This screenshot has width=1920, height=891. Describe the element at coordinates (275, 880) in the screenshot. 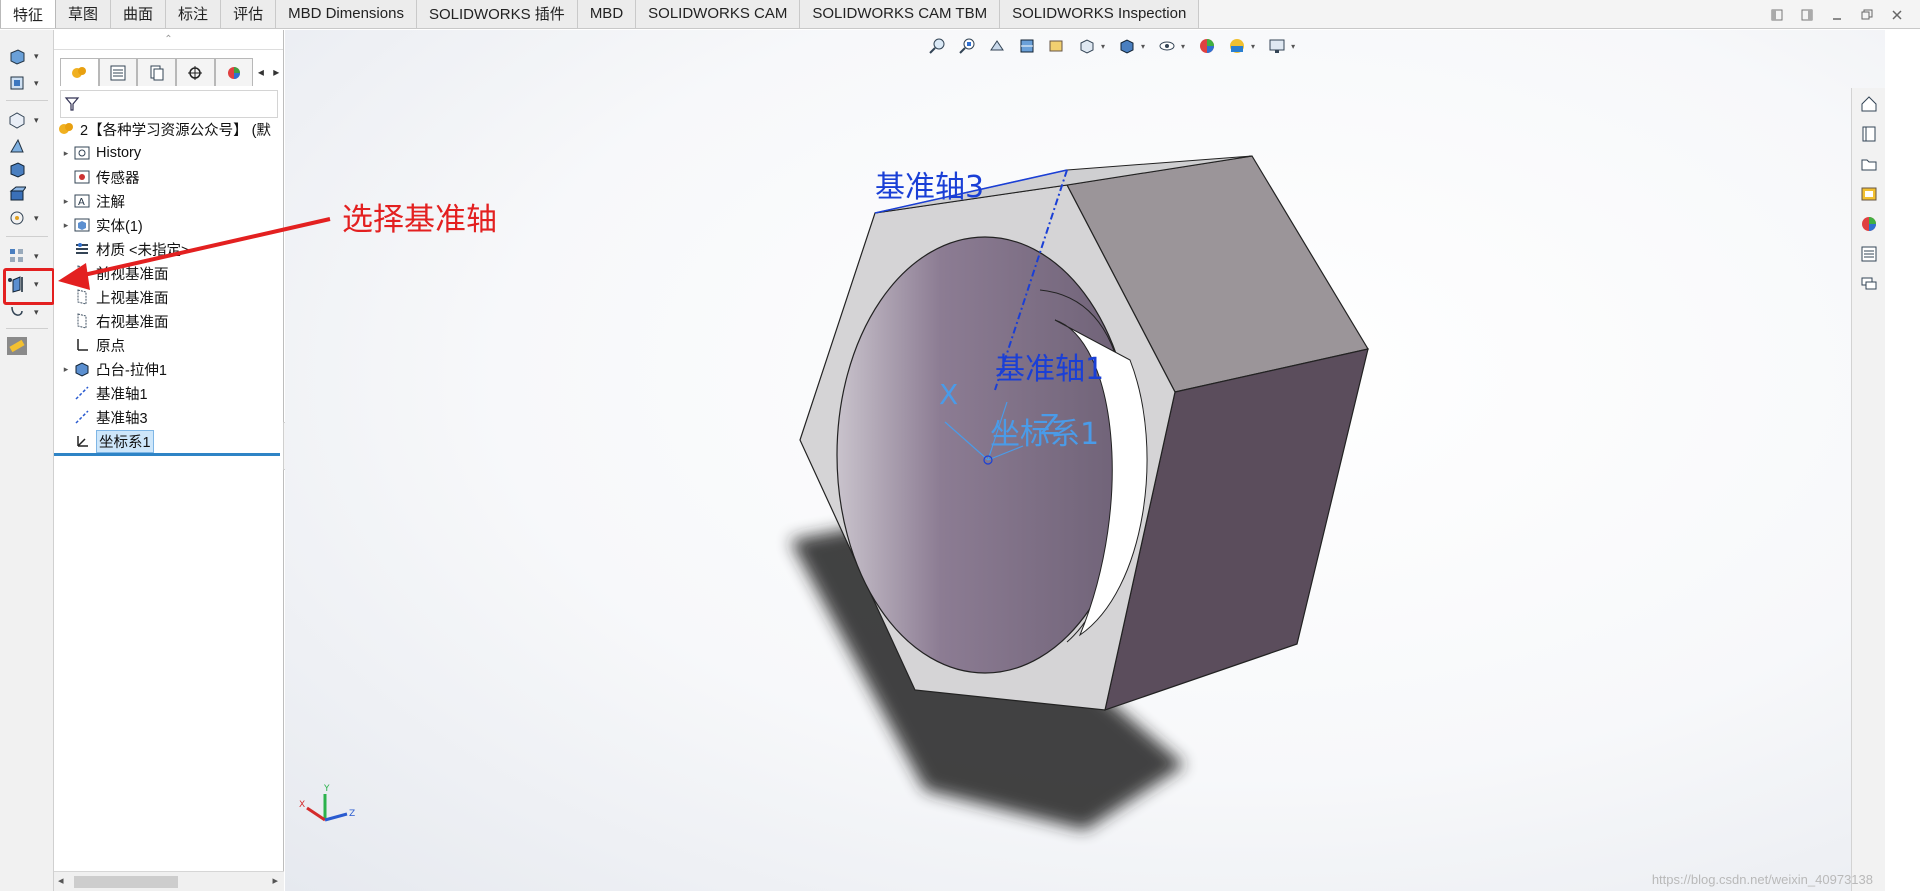

I see `scroll-right-icon: ▸` at that location.